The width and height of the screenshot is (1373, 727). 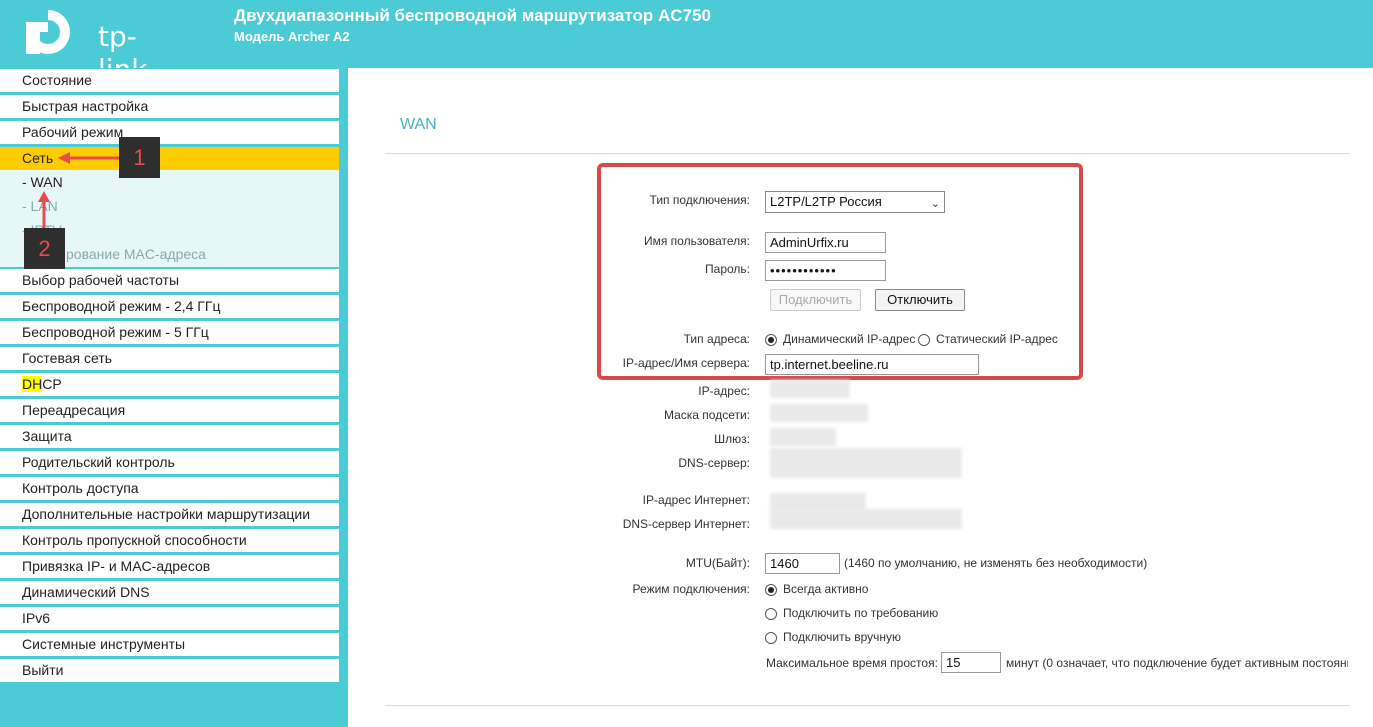 What do you see at coordinates (102, 46) in the screenshot?
I see `tp-link-logo: tp-link` at bounding box center [102, 46].